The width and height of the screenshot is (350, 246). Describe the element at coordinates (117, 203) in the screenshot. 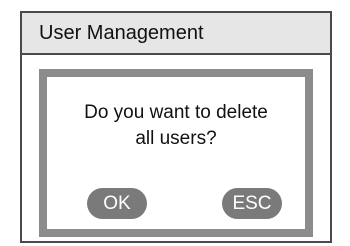

I see `ok-button: OK` at that location.